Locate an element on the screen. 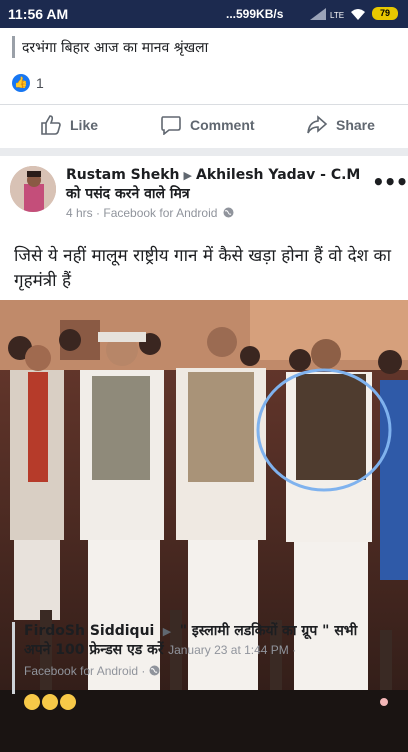  like-label: Like is located at coordinates (84, 125).